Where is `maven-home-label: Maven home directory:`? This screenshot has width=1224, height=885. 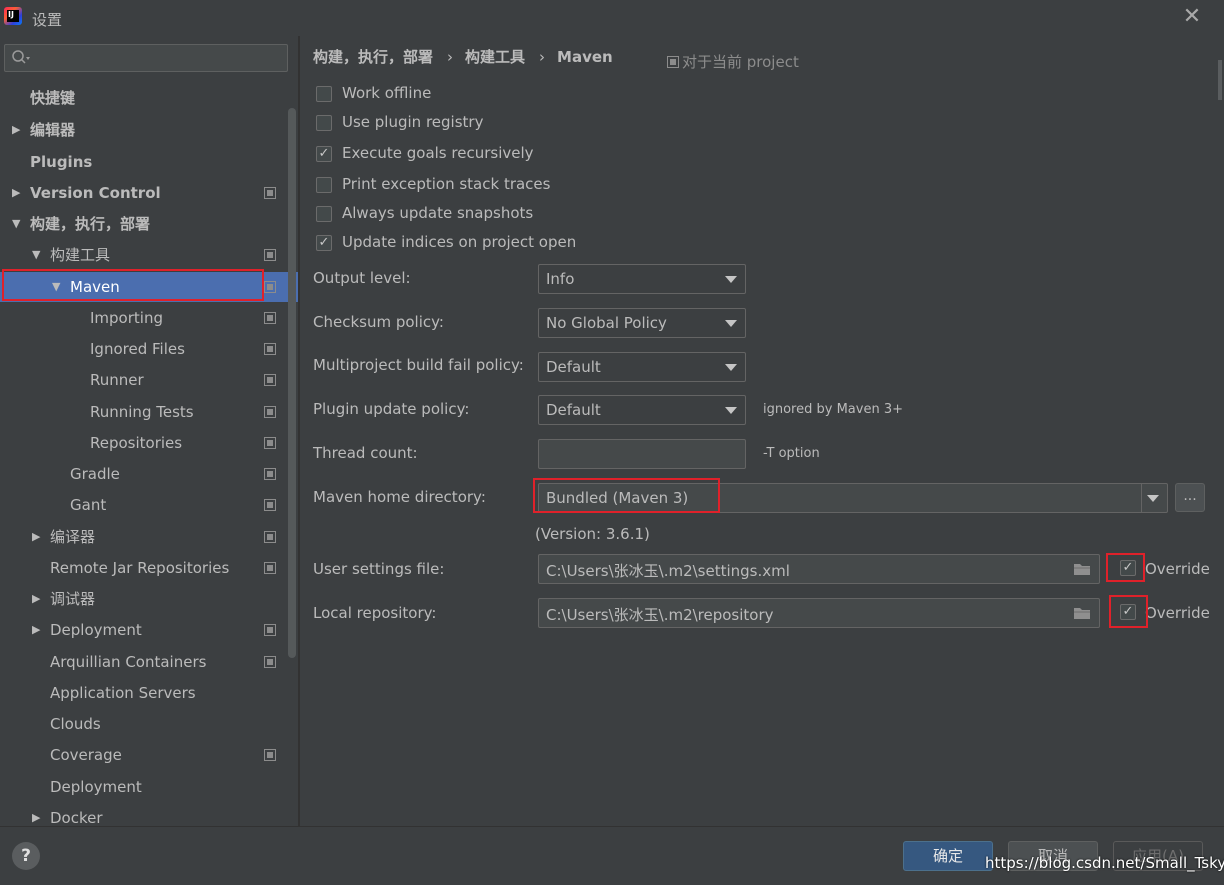
maven-home-label: Maven home directory: is located at coordinates (399, 497).